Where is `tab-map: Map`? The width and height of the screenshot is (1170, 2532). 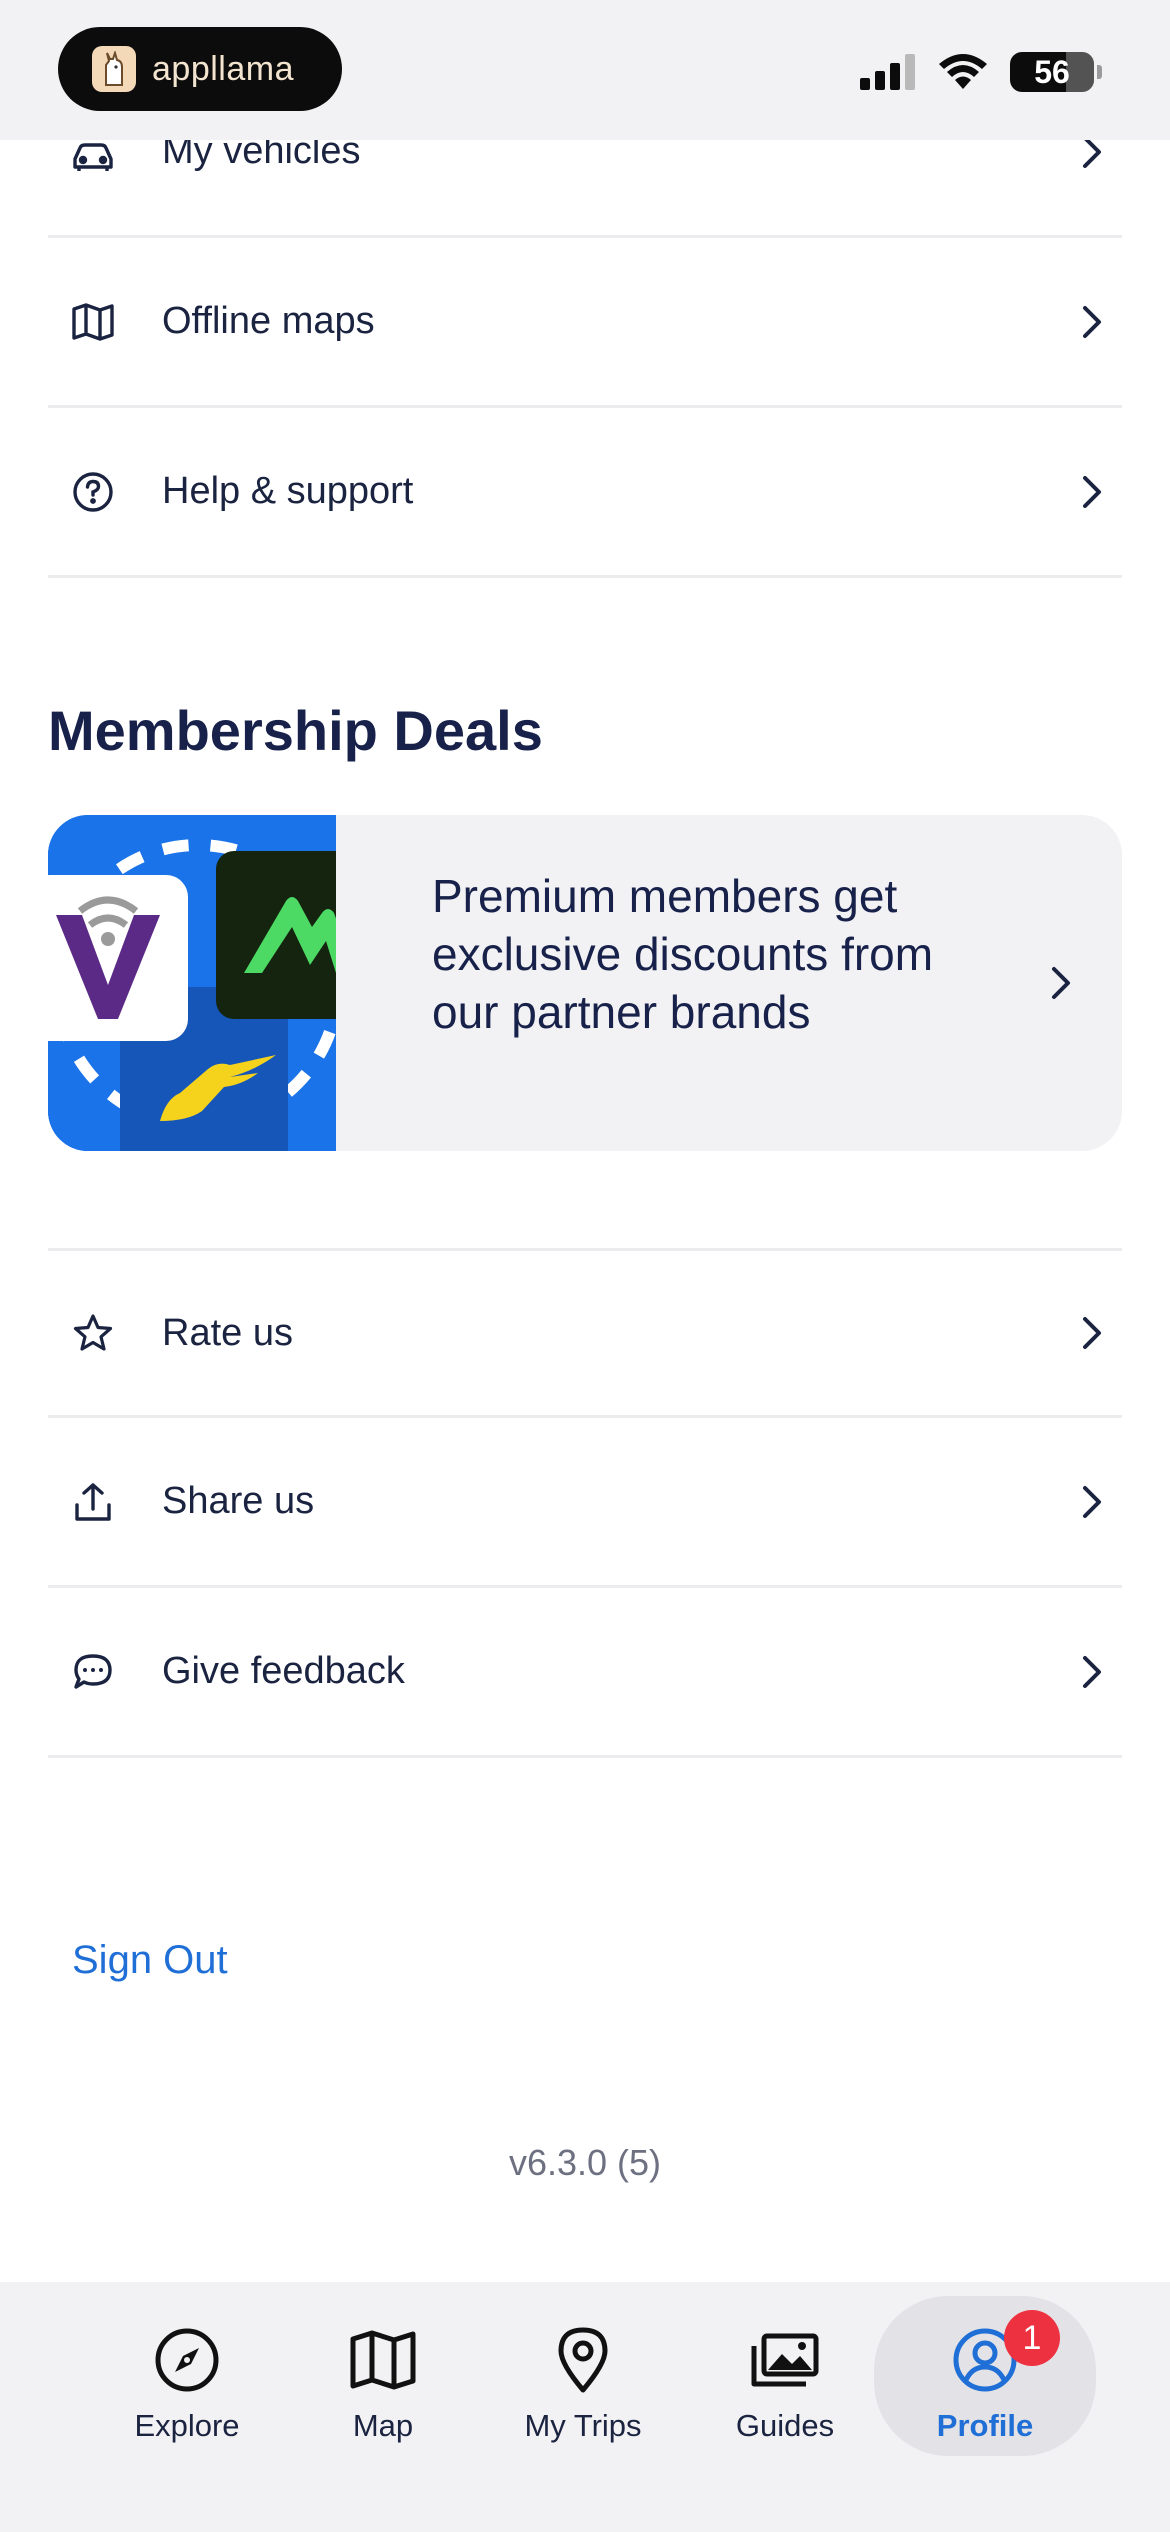 tab-map: Map is located at coordinates (383, 2396).